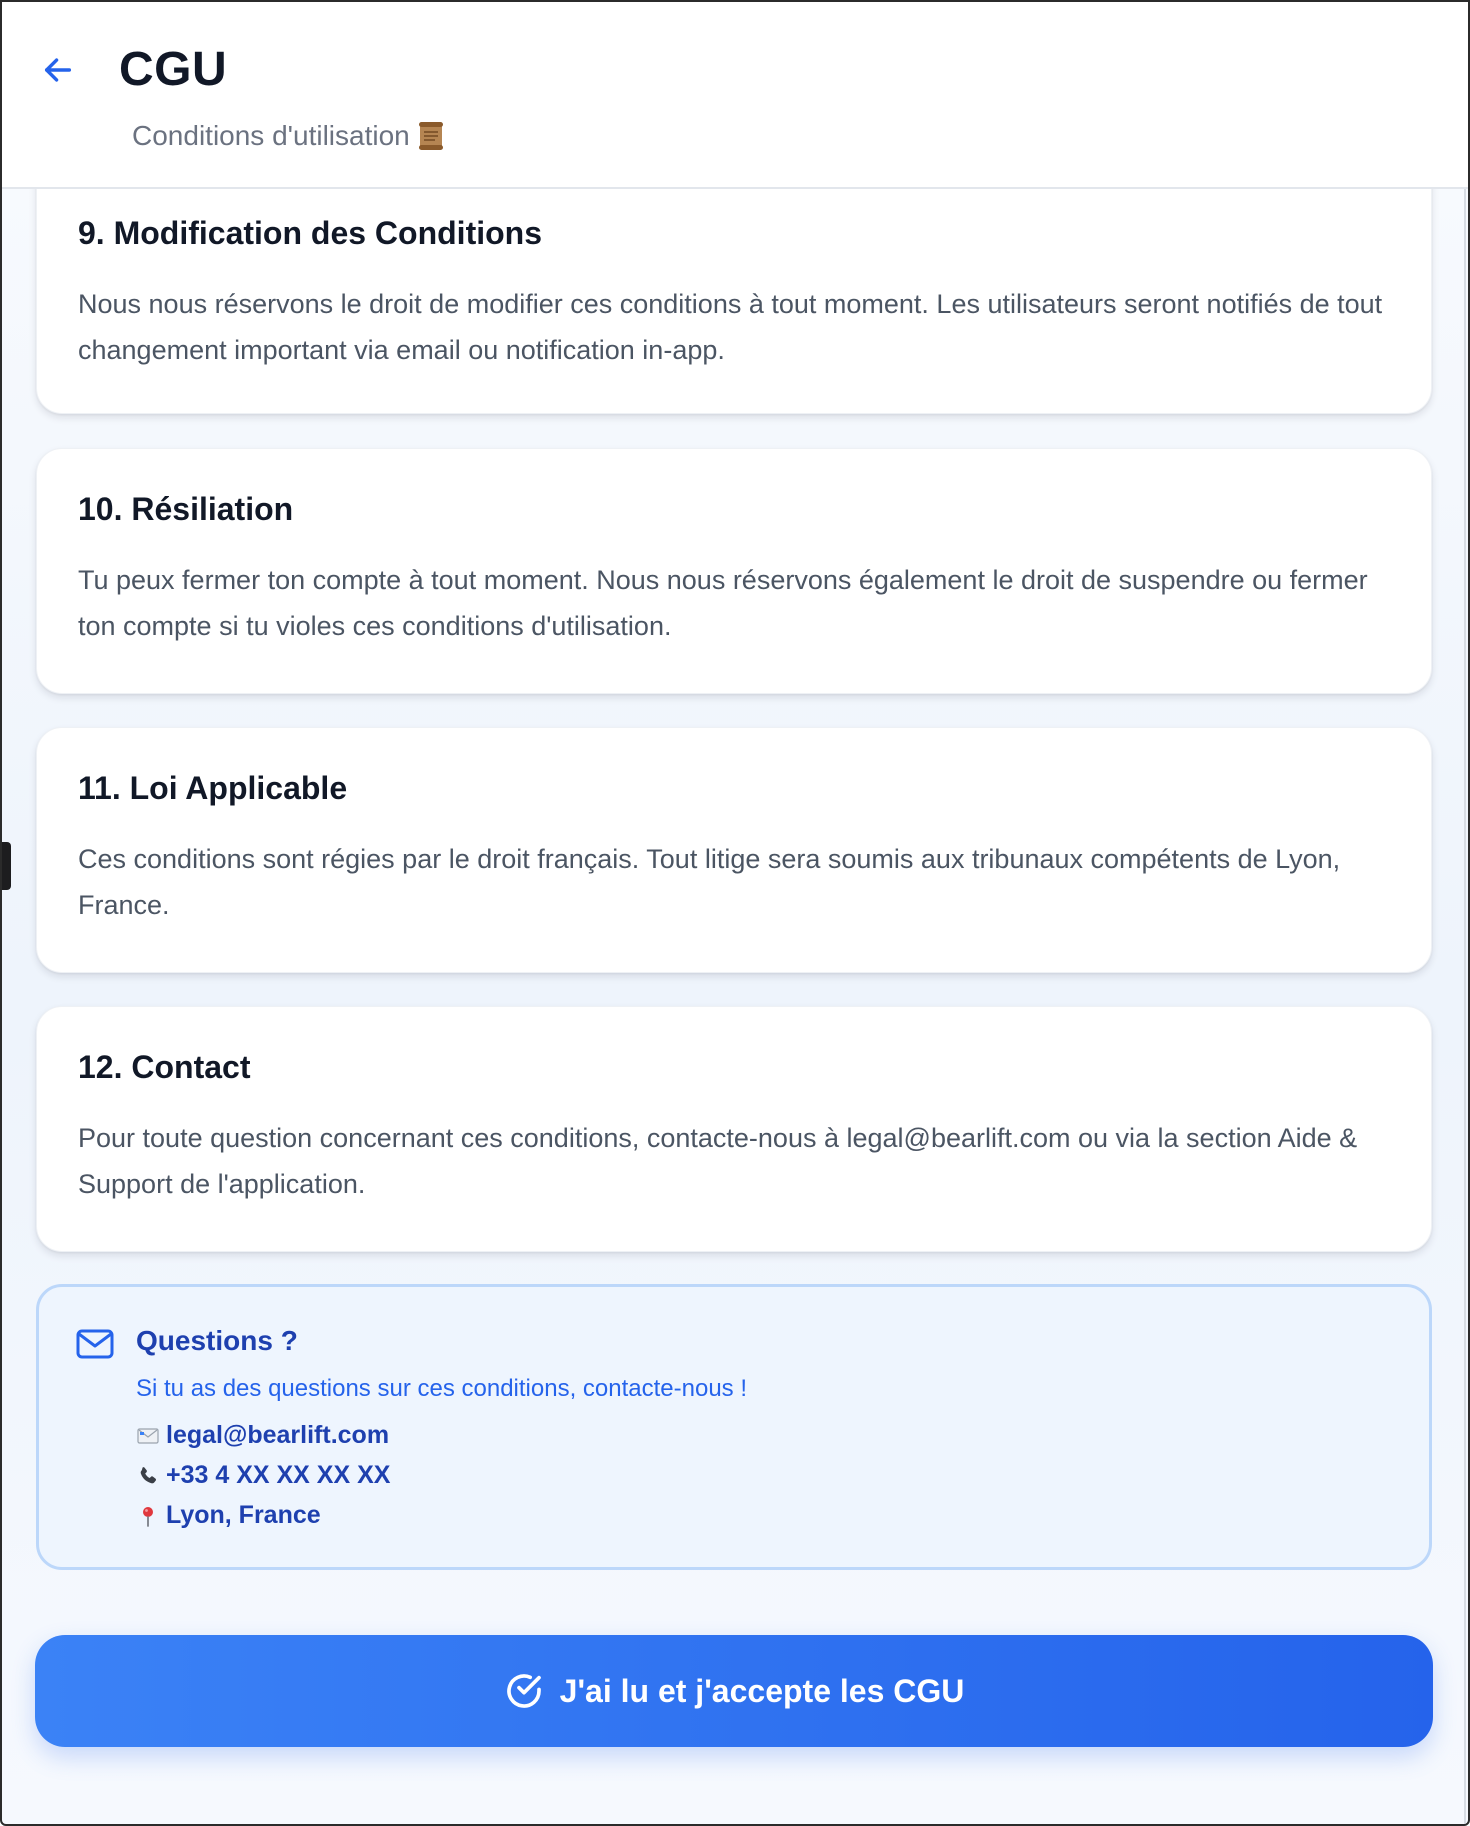  What do you see at coordinates (148, 1516) in the screenshot?
I see `pin-icon` at bounding box center [148, 1516].